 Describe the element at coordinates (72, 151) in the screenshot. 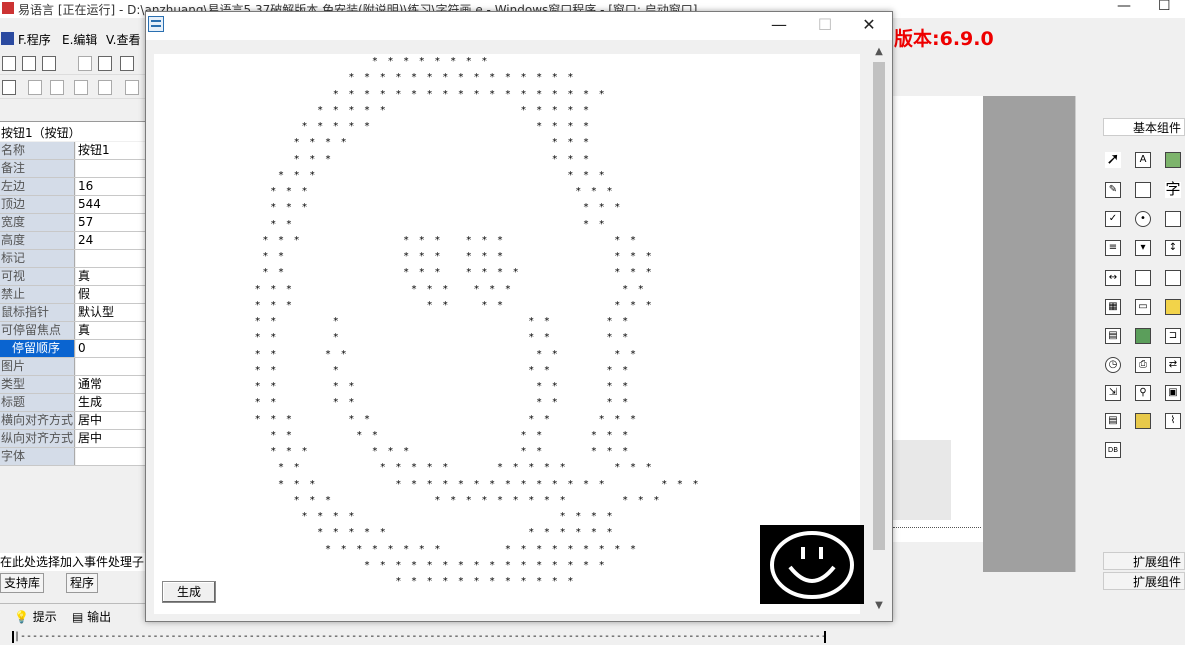

I see `property-row: 名称 按钮1` at that location.